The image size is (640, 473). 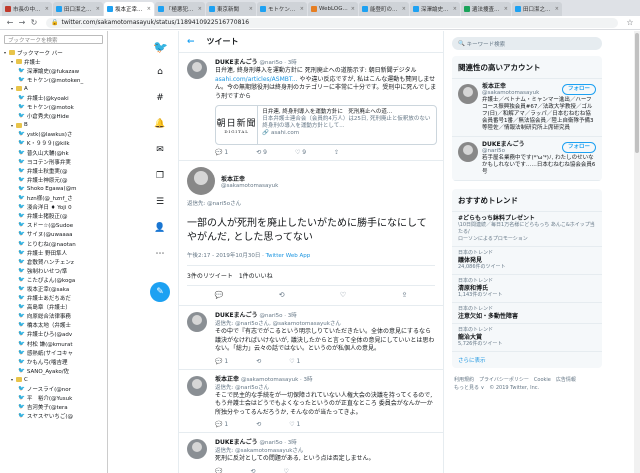 What do you see at coordinates (34, 22) in the screenshot?
I see `reload-icon: ↻` at bounding box center [34, 22].